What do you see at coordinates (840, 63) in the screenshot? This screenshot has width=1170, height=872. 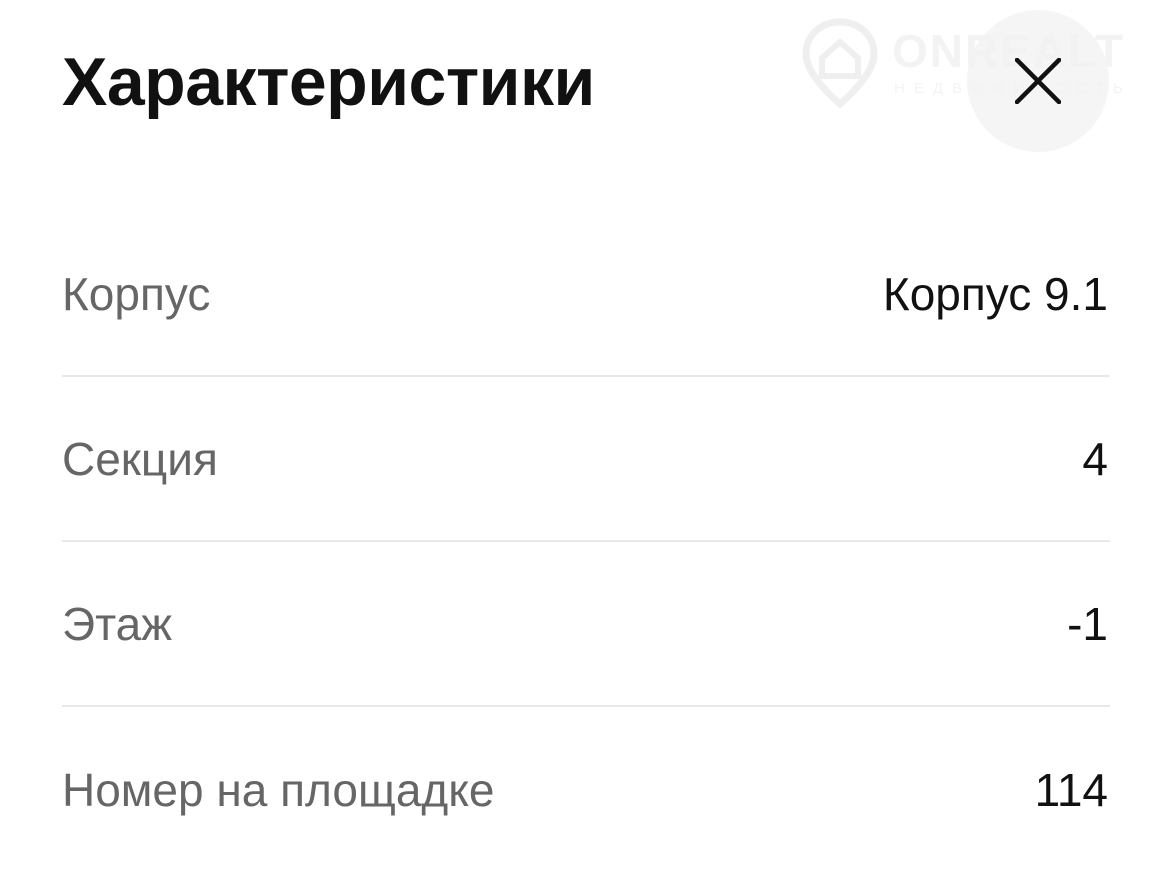 I see `watermark-logo-icon` at bounding box center [840, 63].